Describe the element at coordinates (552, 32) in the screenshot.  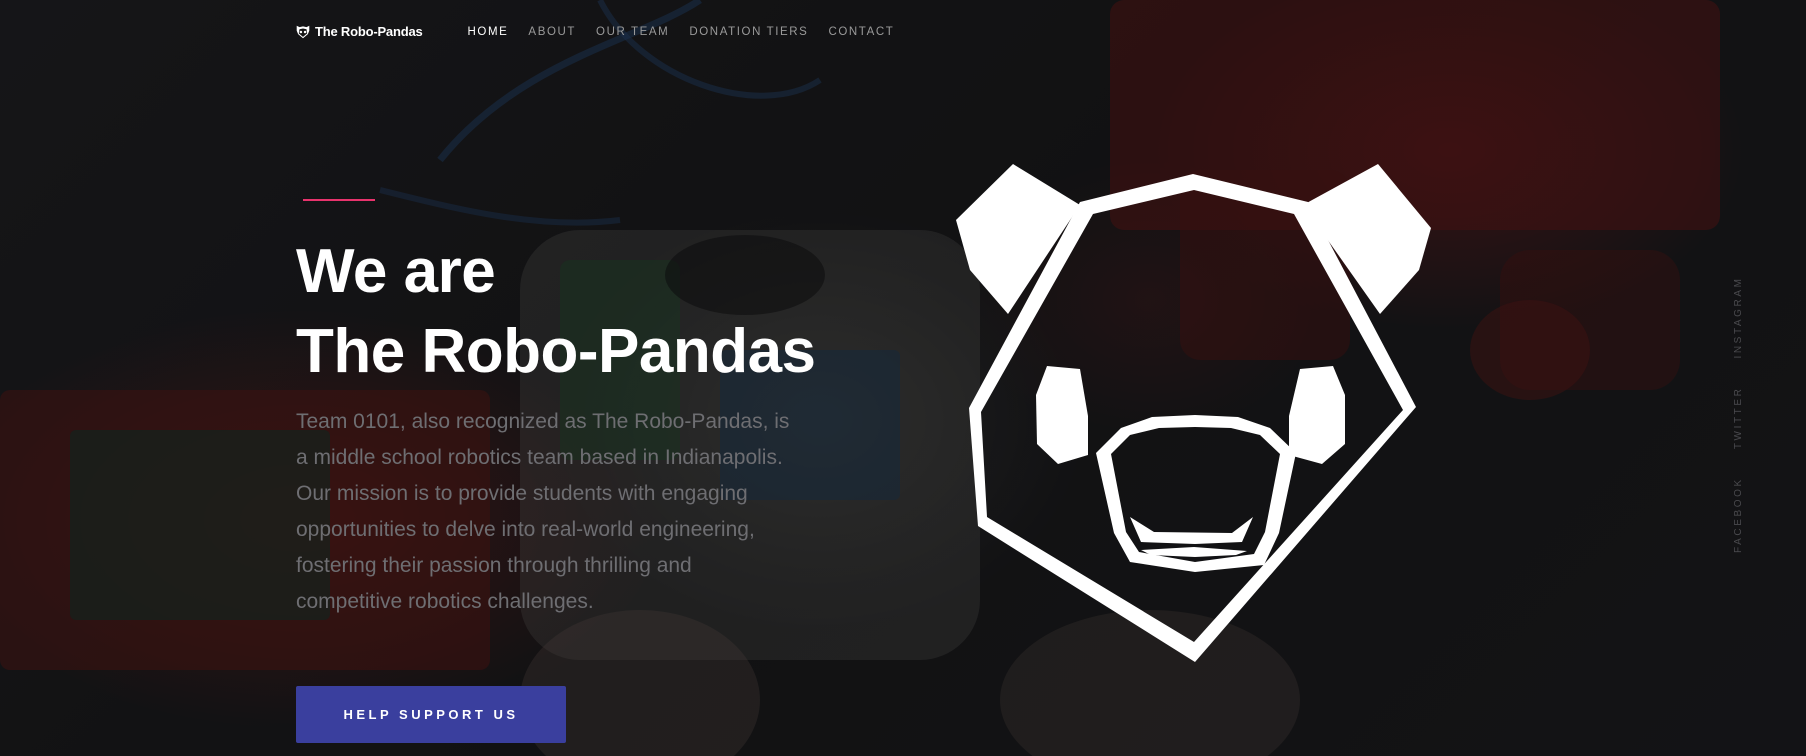
I see `nav-about: ABOUT` at that location.